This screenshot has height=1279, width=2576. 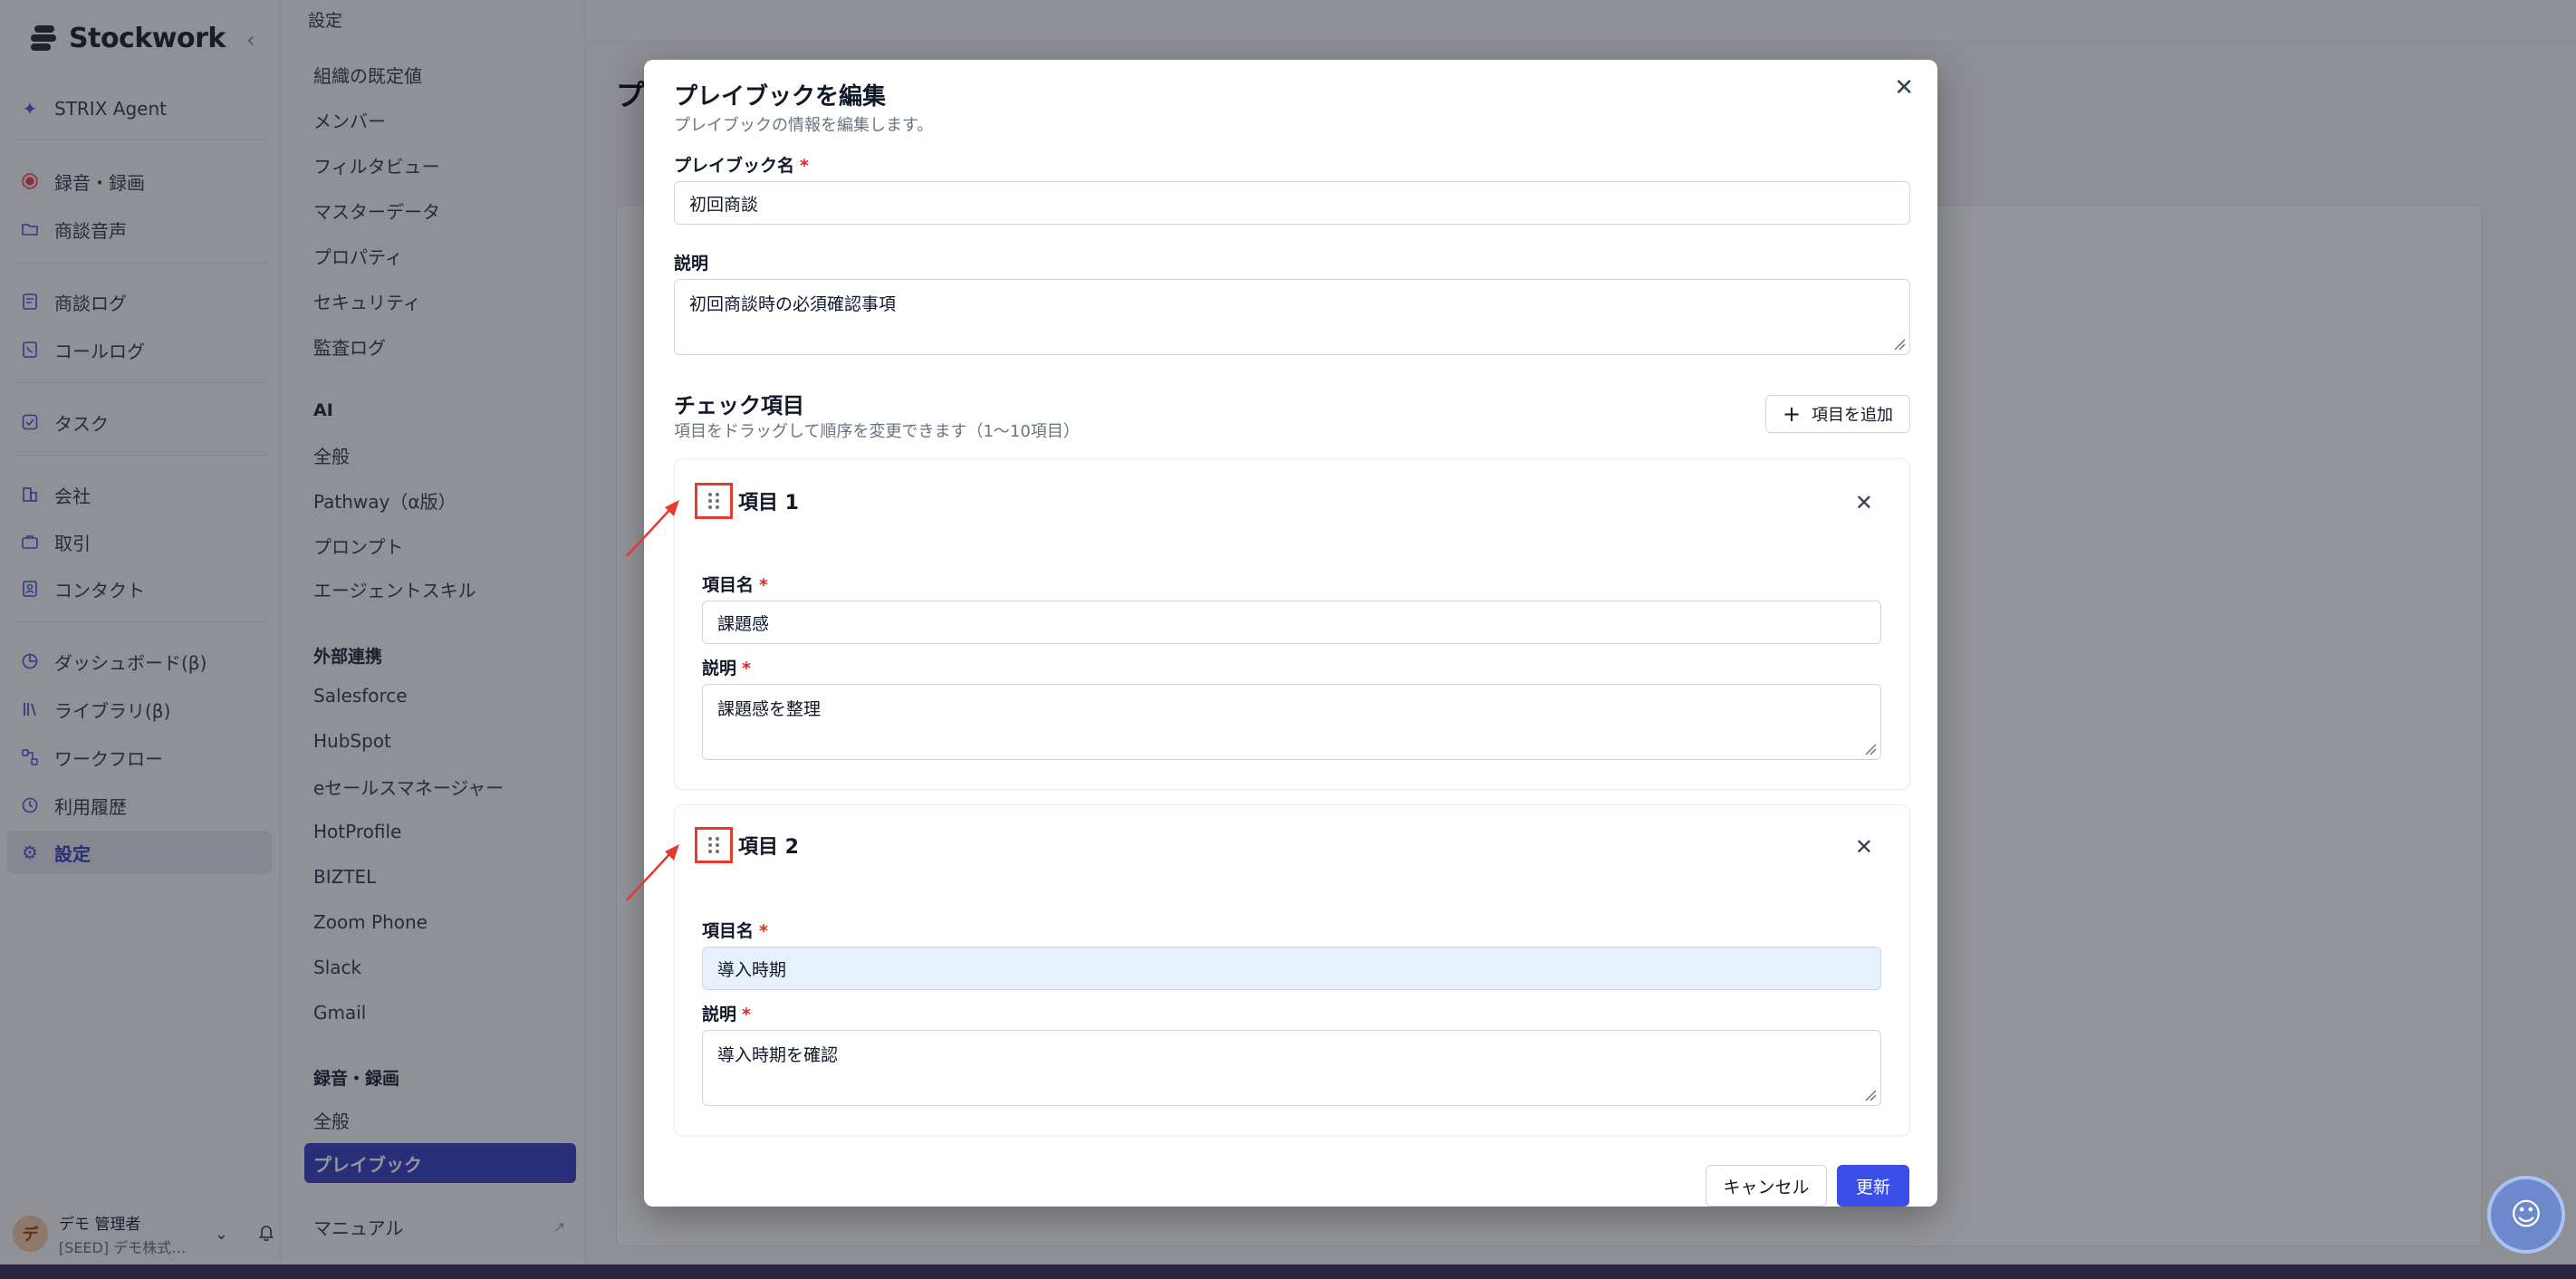 What do you see at coordinates (877, 431) in the screenshot?
I see `check-items-hint: 項目をドラッグして順序を変更できます（1〜10項目）` at bounding box center [877, 431].